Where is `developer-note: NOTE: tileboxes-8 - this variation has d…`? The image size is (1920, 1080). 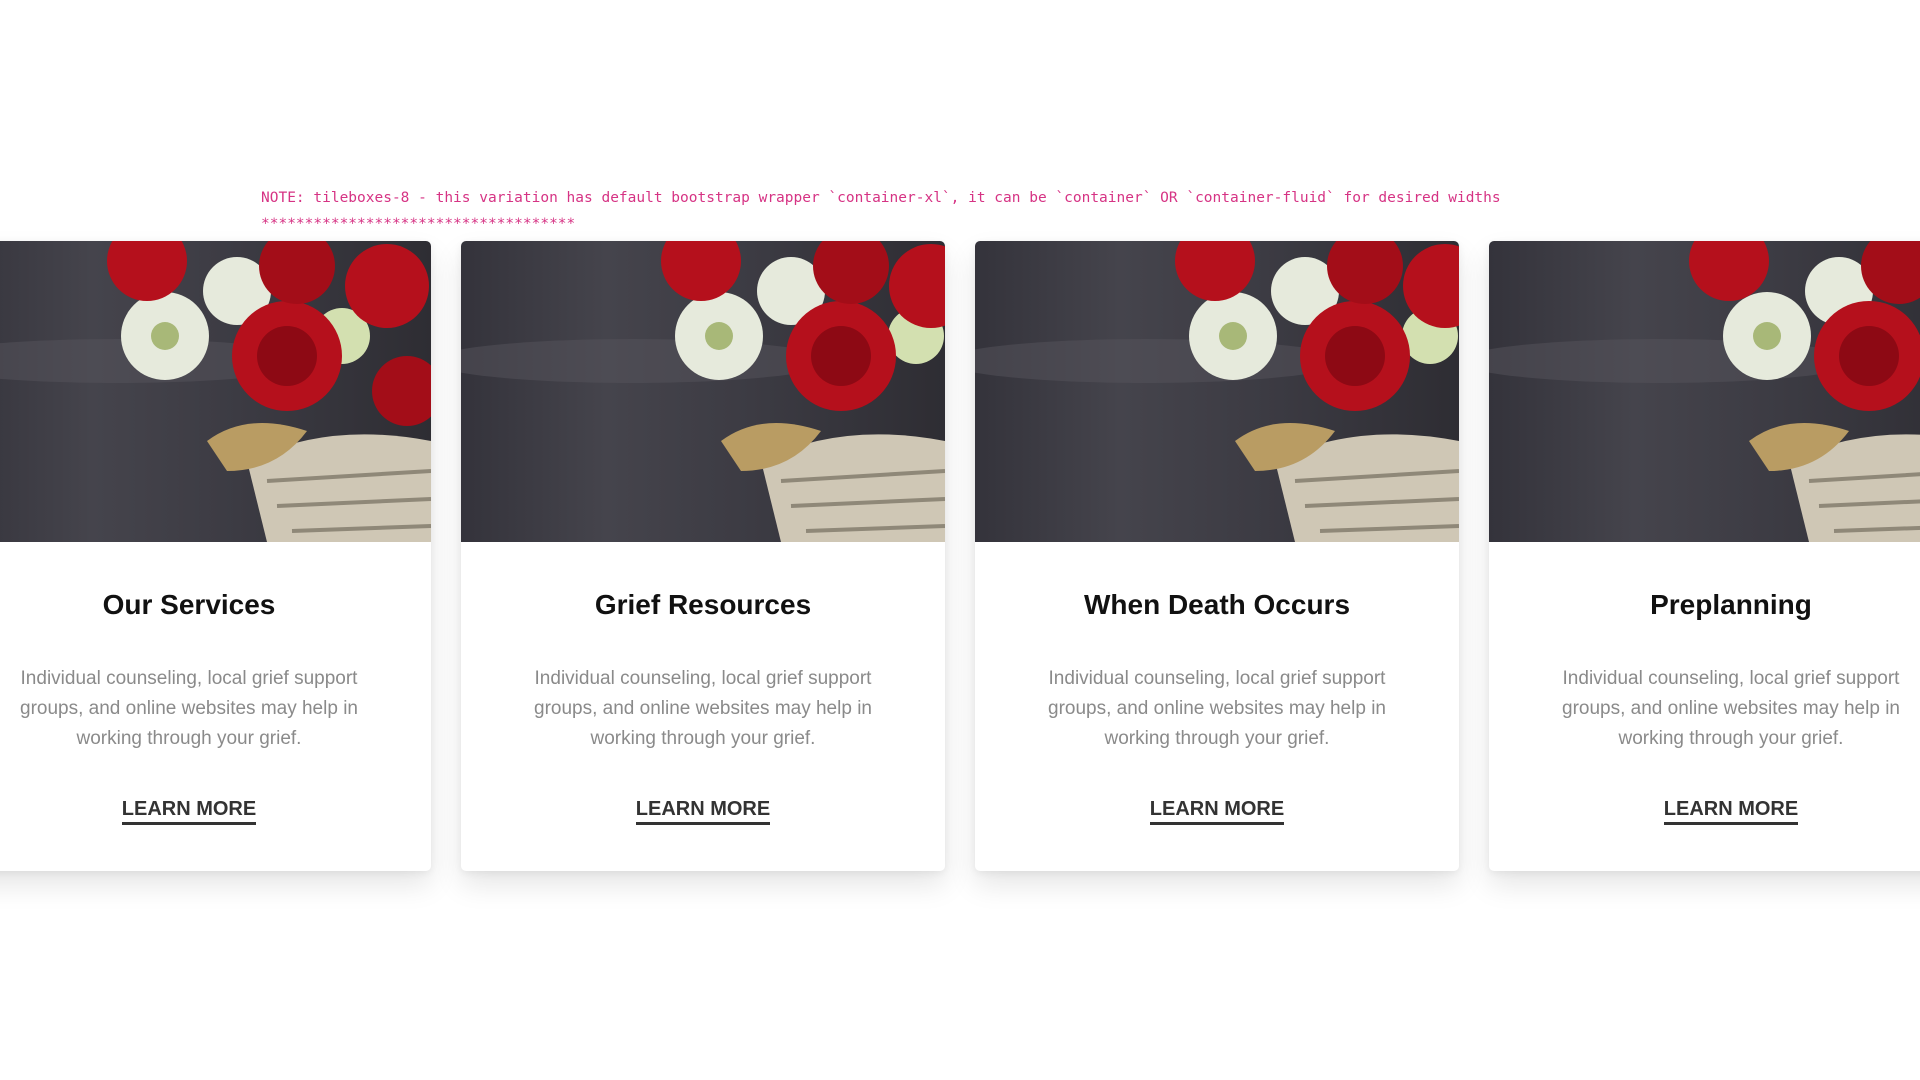 developer-note: NOTE: tileboxes-8 - this variation has d… is located at coordinates (881, 211).